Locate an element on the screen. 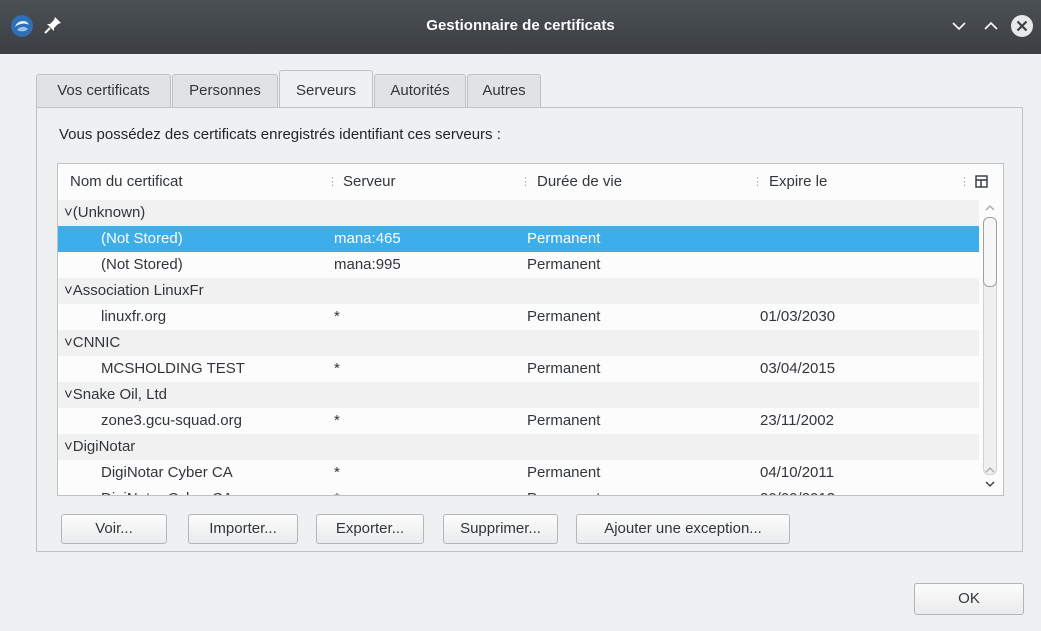  cell-name: linuxfr.org is located at coordinates (134, 316).